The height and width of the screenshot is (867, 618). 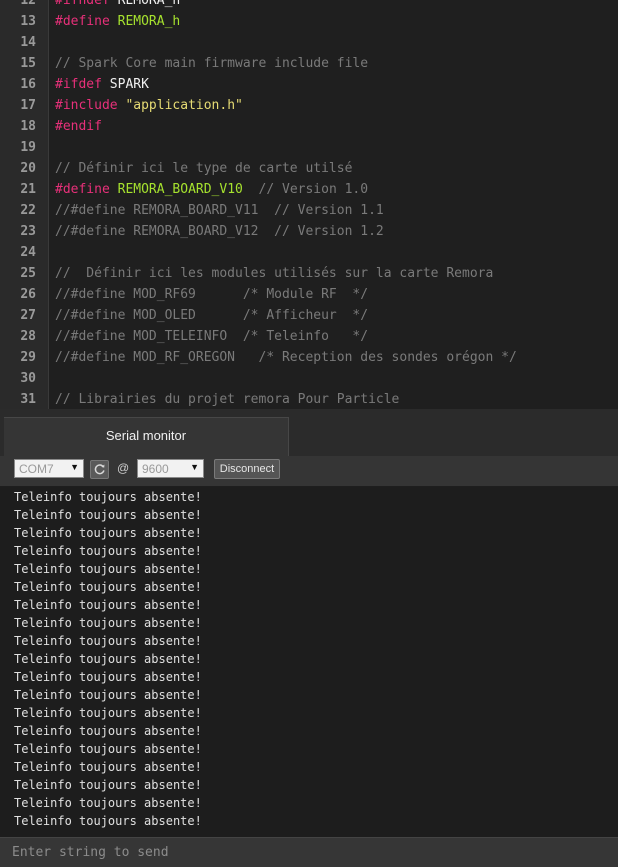 What do you see at coordinates (82, 189) in the screenshot?
I see `code-token: #define` at bounding box center [82, 189].